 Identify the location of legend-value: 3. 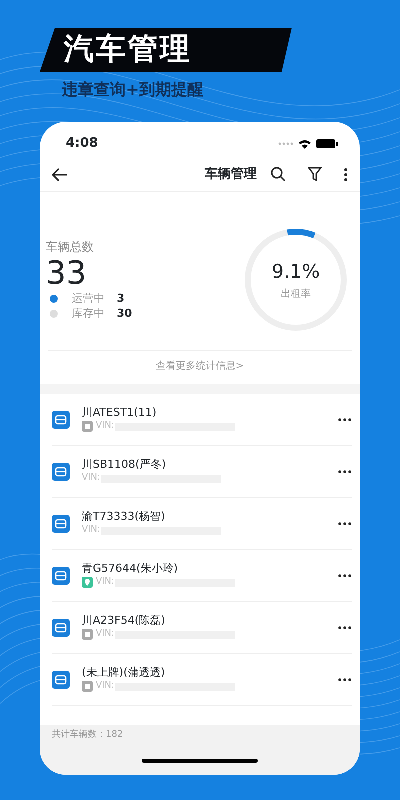
(121, 298).